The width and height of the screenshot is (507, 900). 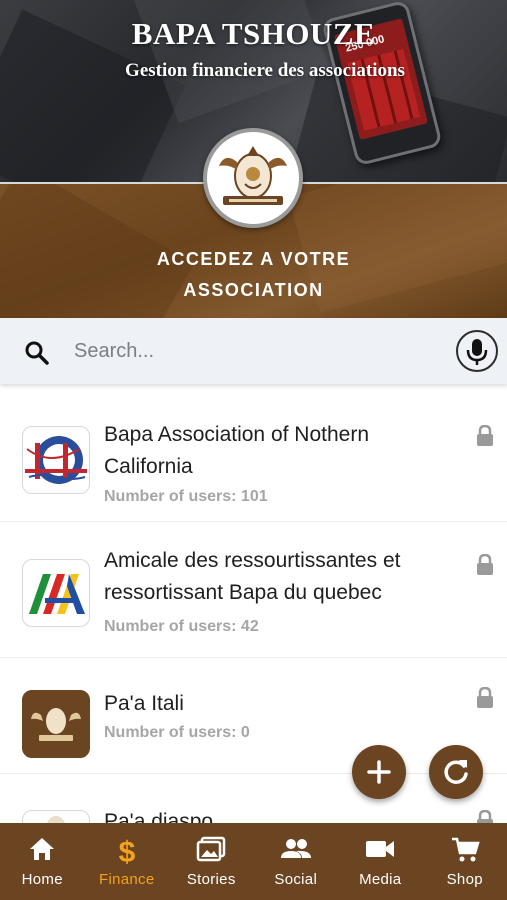 What do you see at coordinates (295, 848) in the screenshot?
I see `people-icon` at bounding box center [295, 848].